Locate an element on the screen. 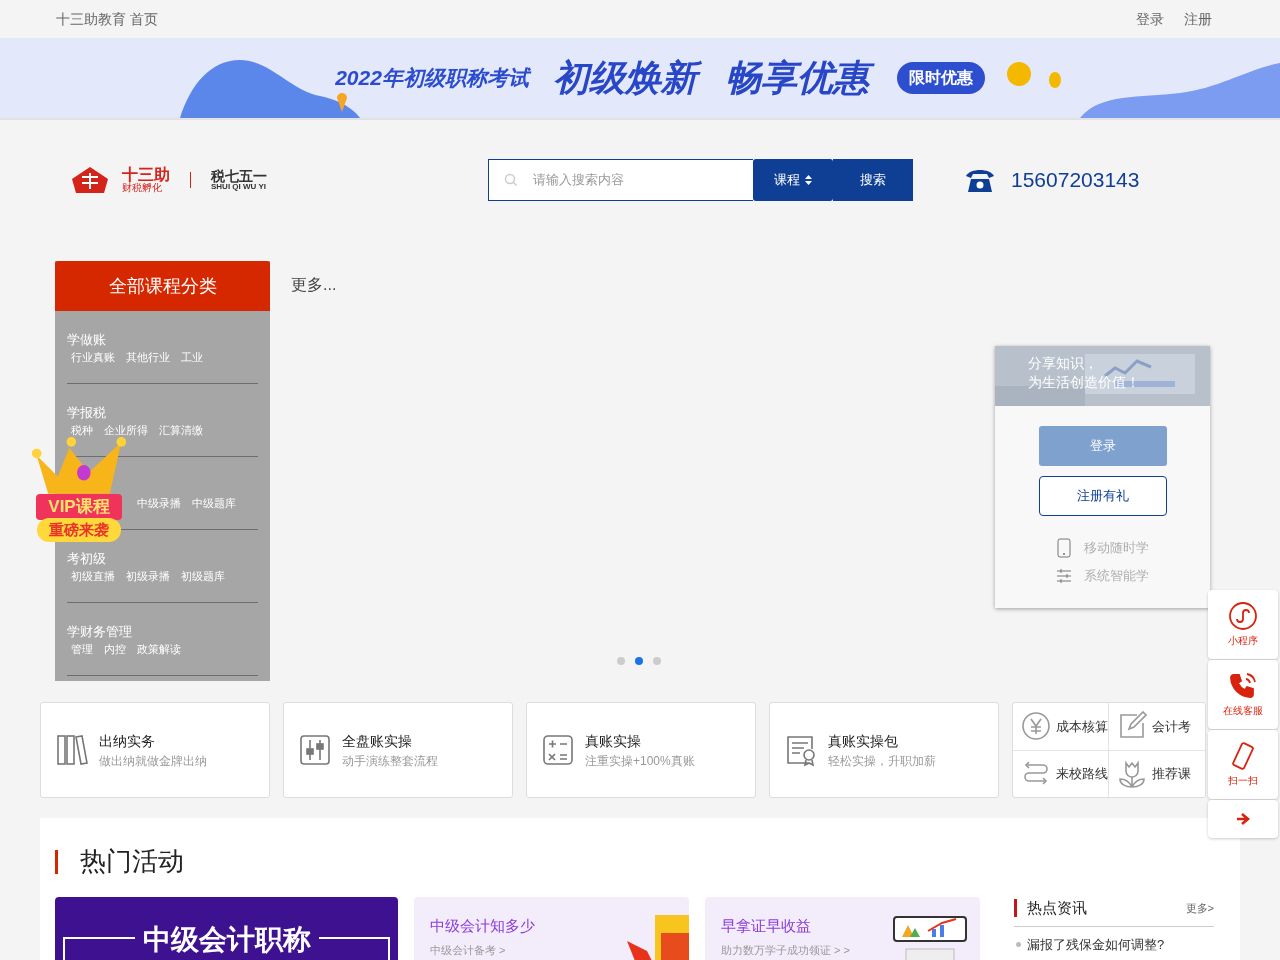 Image resolution: width=1280 pixels, height=960 pixels. side-tool-button: 在线客服 is located at coordinates (1243, 694).